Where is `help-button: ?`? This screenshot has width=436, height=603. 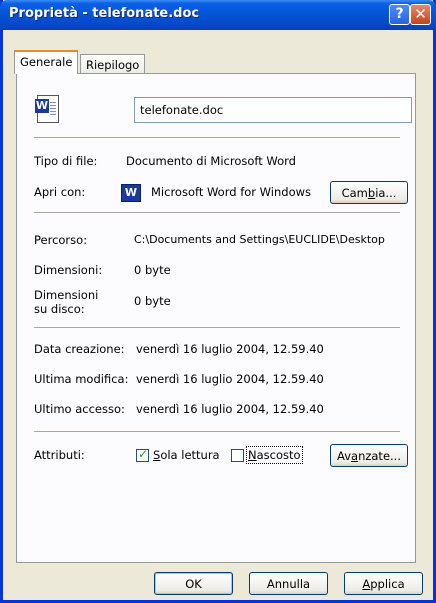
help-button: ? is located at coordinates (399, 14).